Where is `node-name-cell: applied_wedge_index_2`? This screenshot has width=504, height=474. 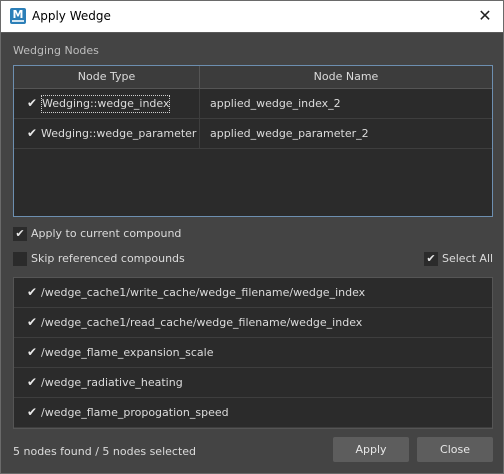 node-name-cell: applied_wedge_index_2 is located at coordinates (275, 103).